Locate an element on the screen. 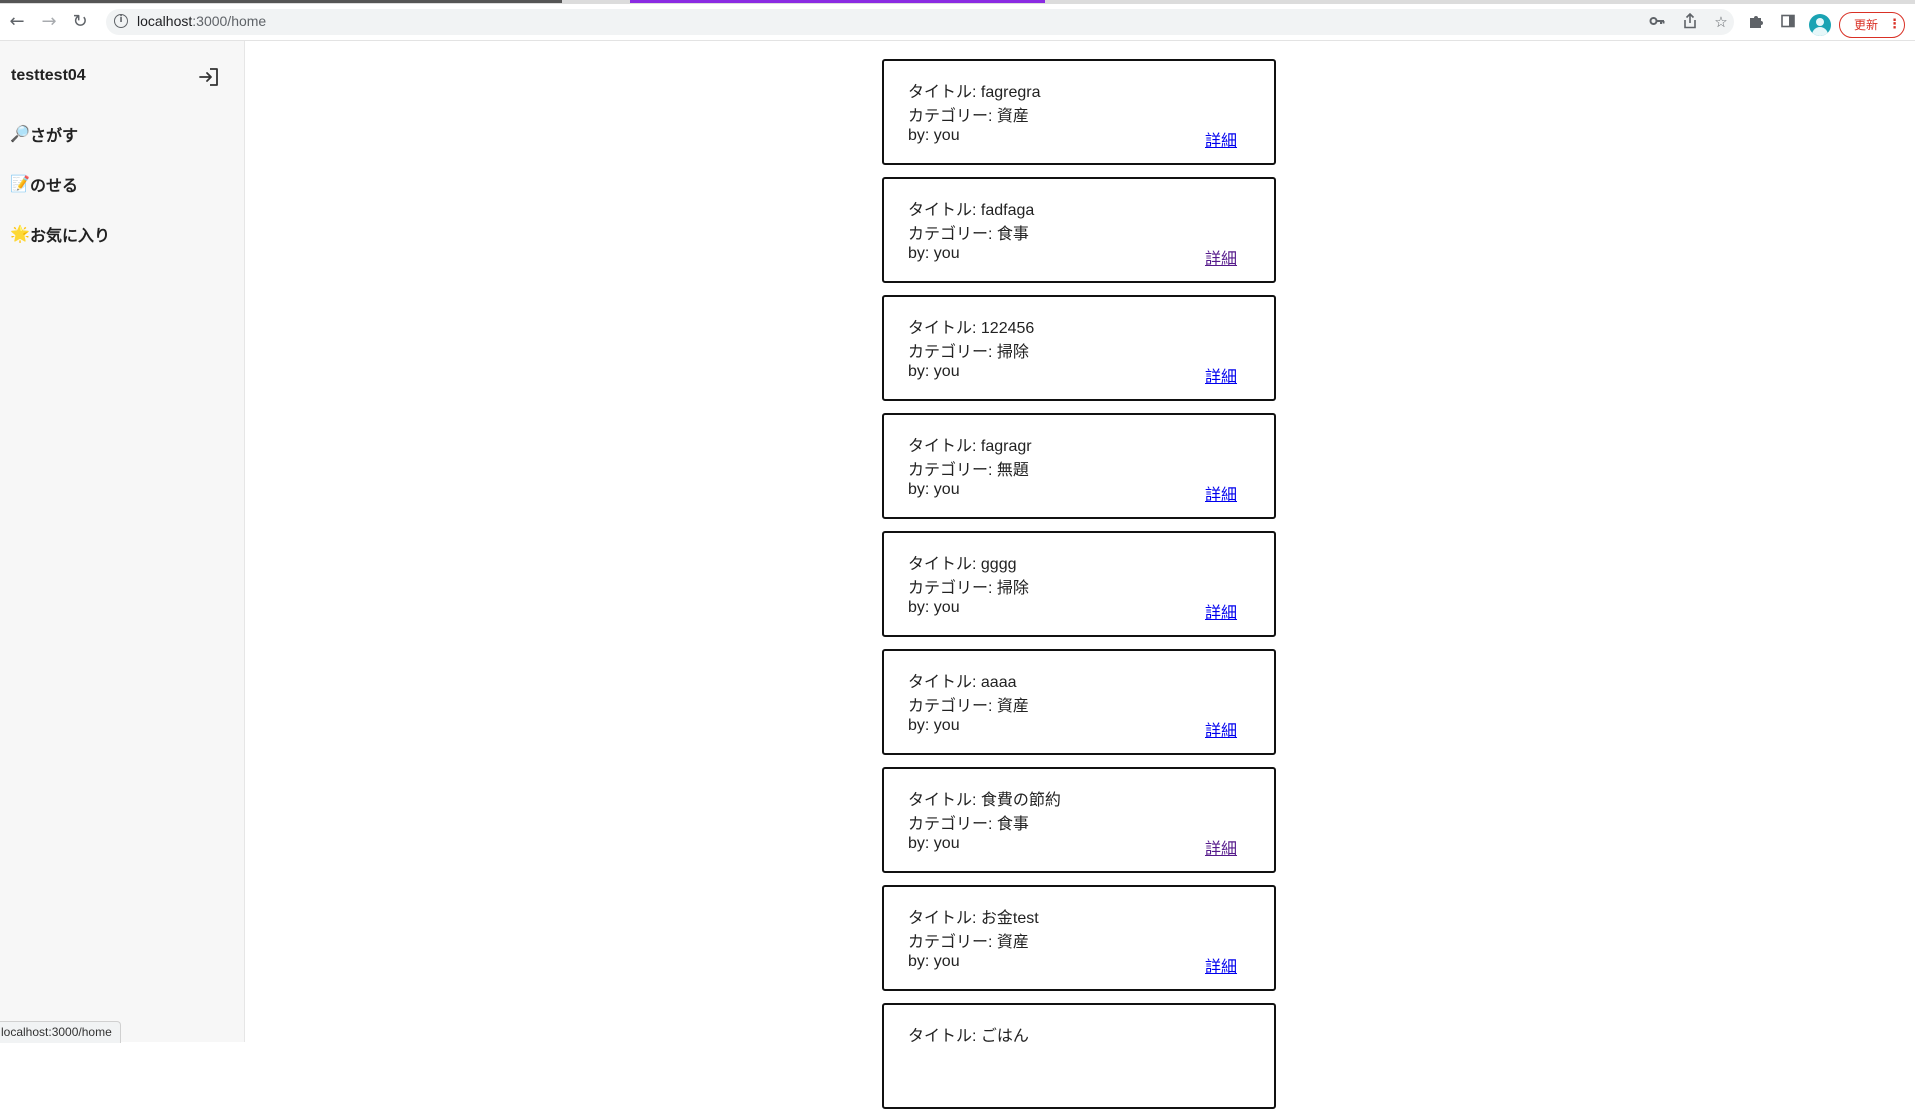  share-icon is located at coordinates (1690, 21).